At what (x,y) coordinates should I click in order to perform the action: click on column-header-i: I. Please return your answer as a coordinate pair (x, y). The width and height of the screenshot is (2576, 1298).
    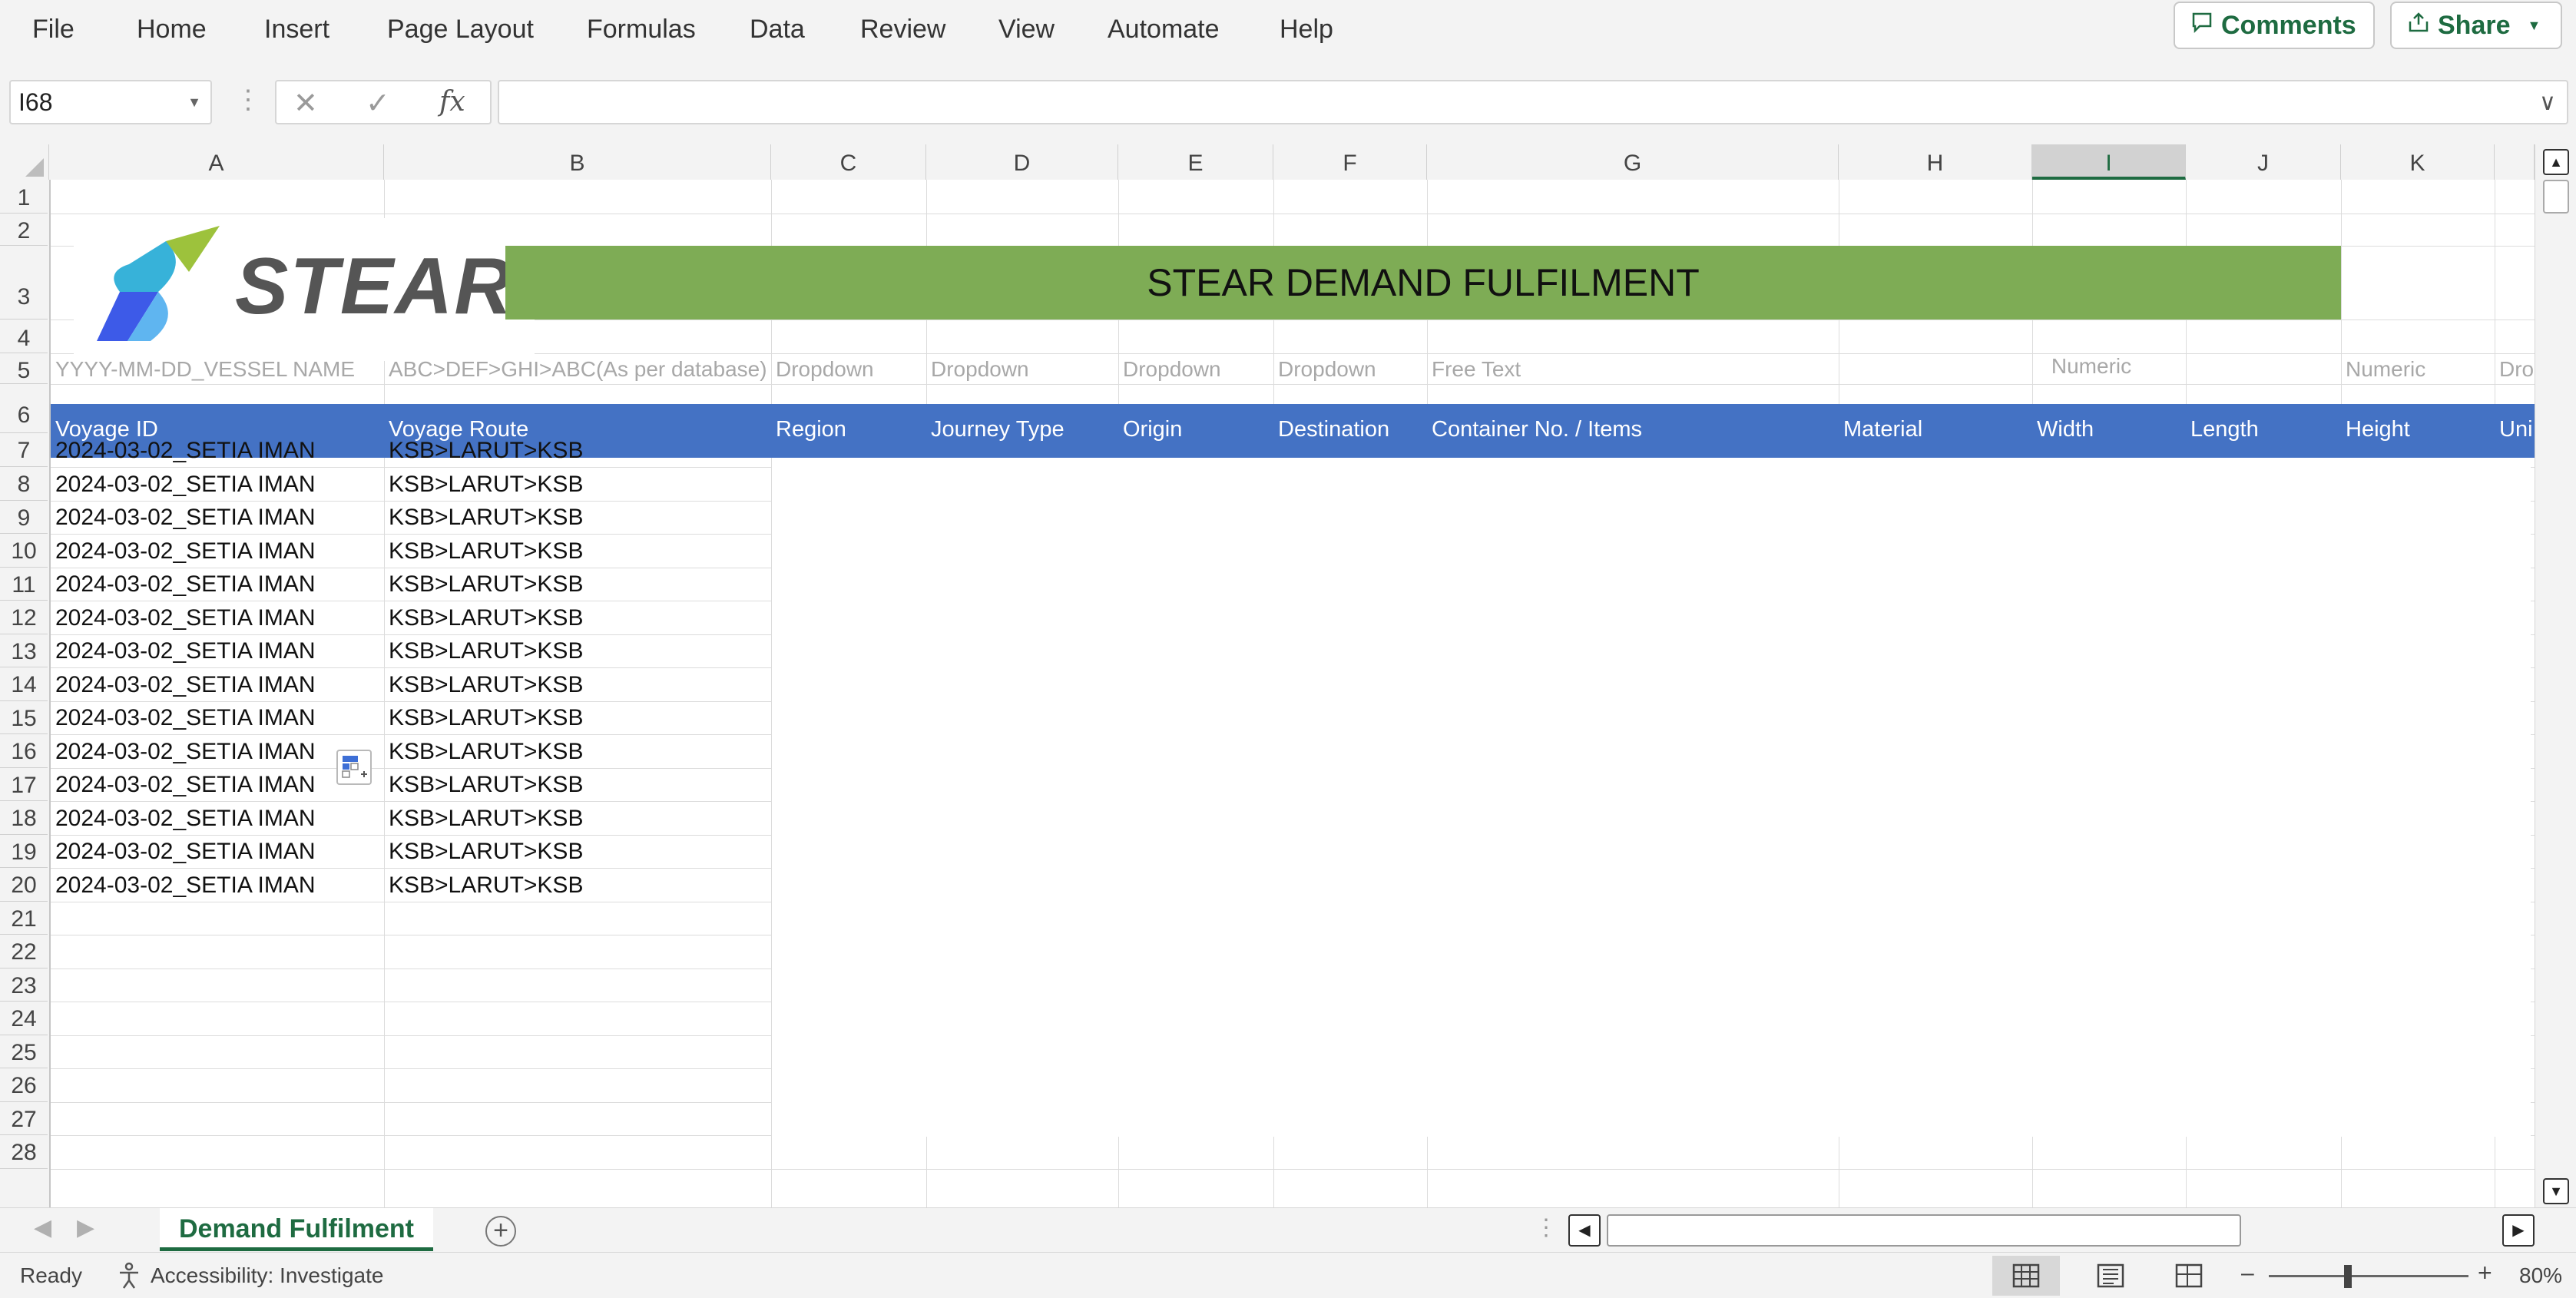
    Looking at the image, I should click on (2109, 162).